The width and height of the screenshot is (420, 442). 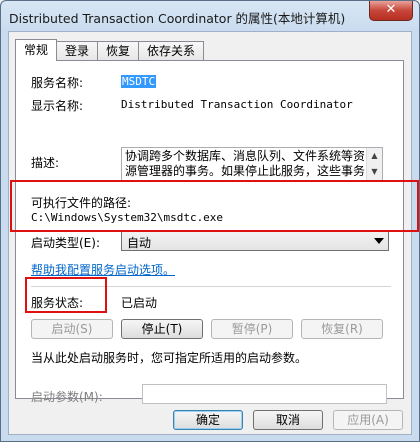 What do you see at coordinates (139, 303) in the screenshot?
I see `service-status-value: 已启动` at bounding box center [139, 303].